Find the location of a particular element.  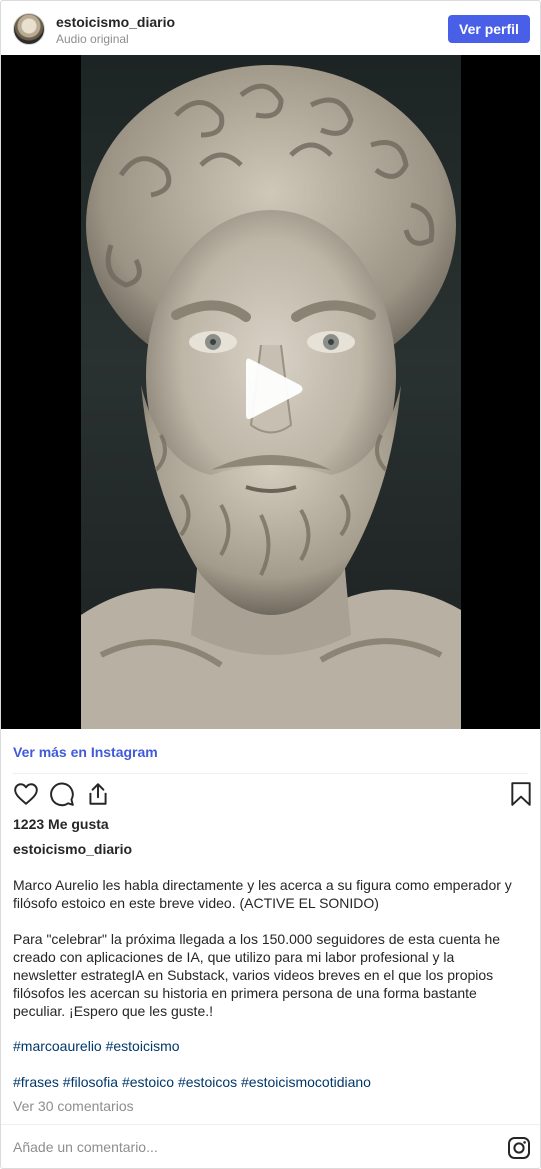

audio-label: Audio original is located at coordinates (92, 39).